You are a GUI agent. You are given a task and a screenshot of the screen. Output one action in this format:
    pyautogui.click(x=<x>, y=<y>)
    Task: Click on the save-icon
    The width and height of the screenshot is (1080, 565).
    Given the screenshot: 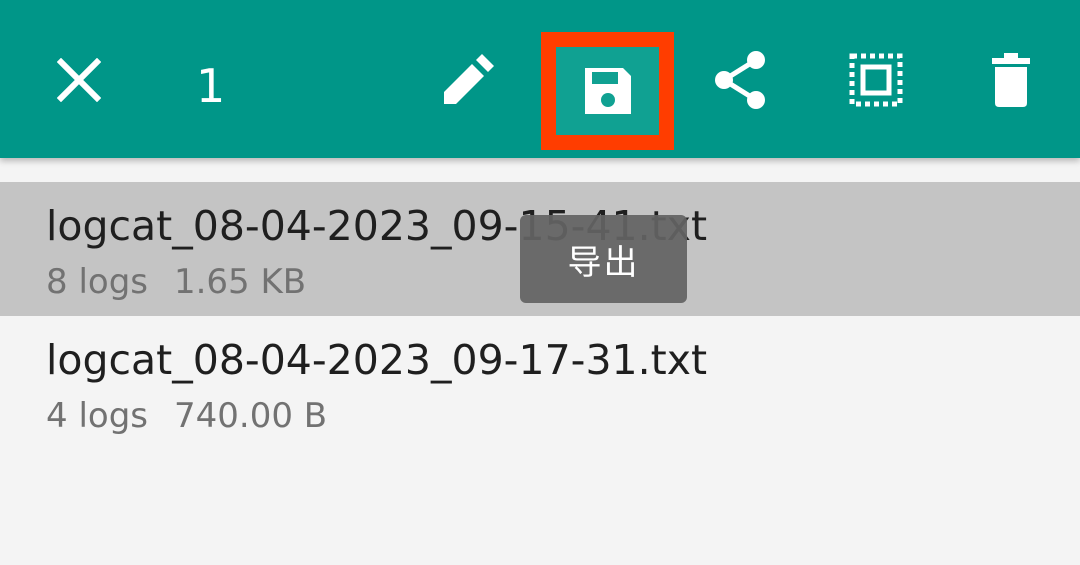 What is the action you would take?
    pyautogui.click(x=607, y=91)
    